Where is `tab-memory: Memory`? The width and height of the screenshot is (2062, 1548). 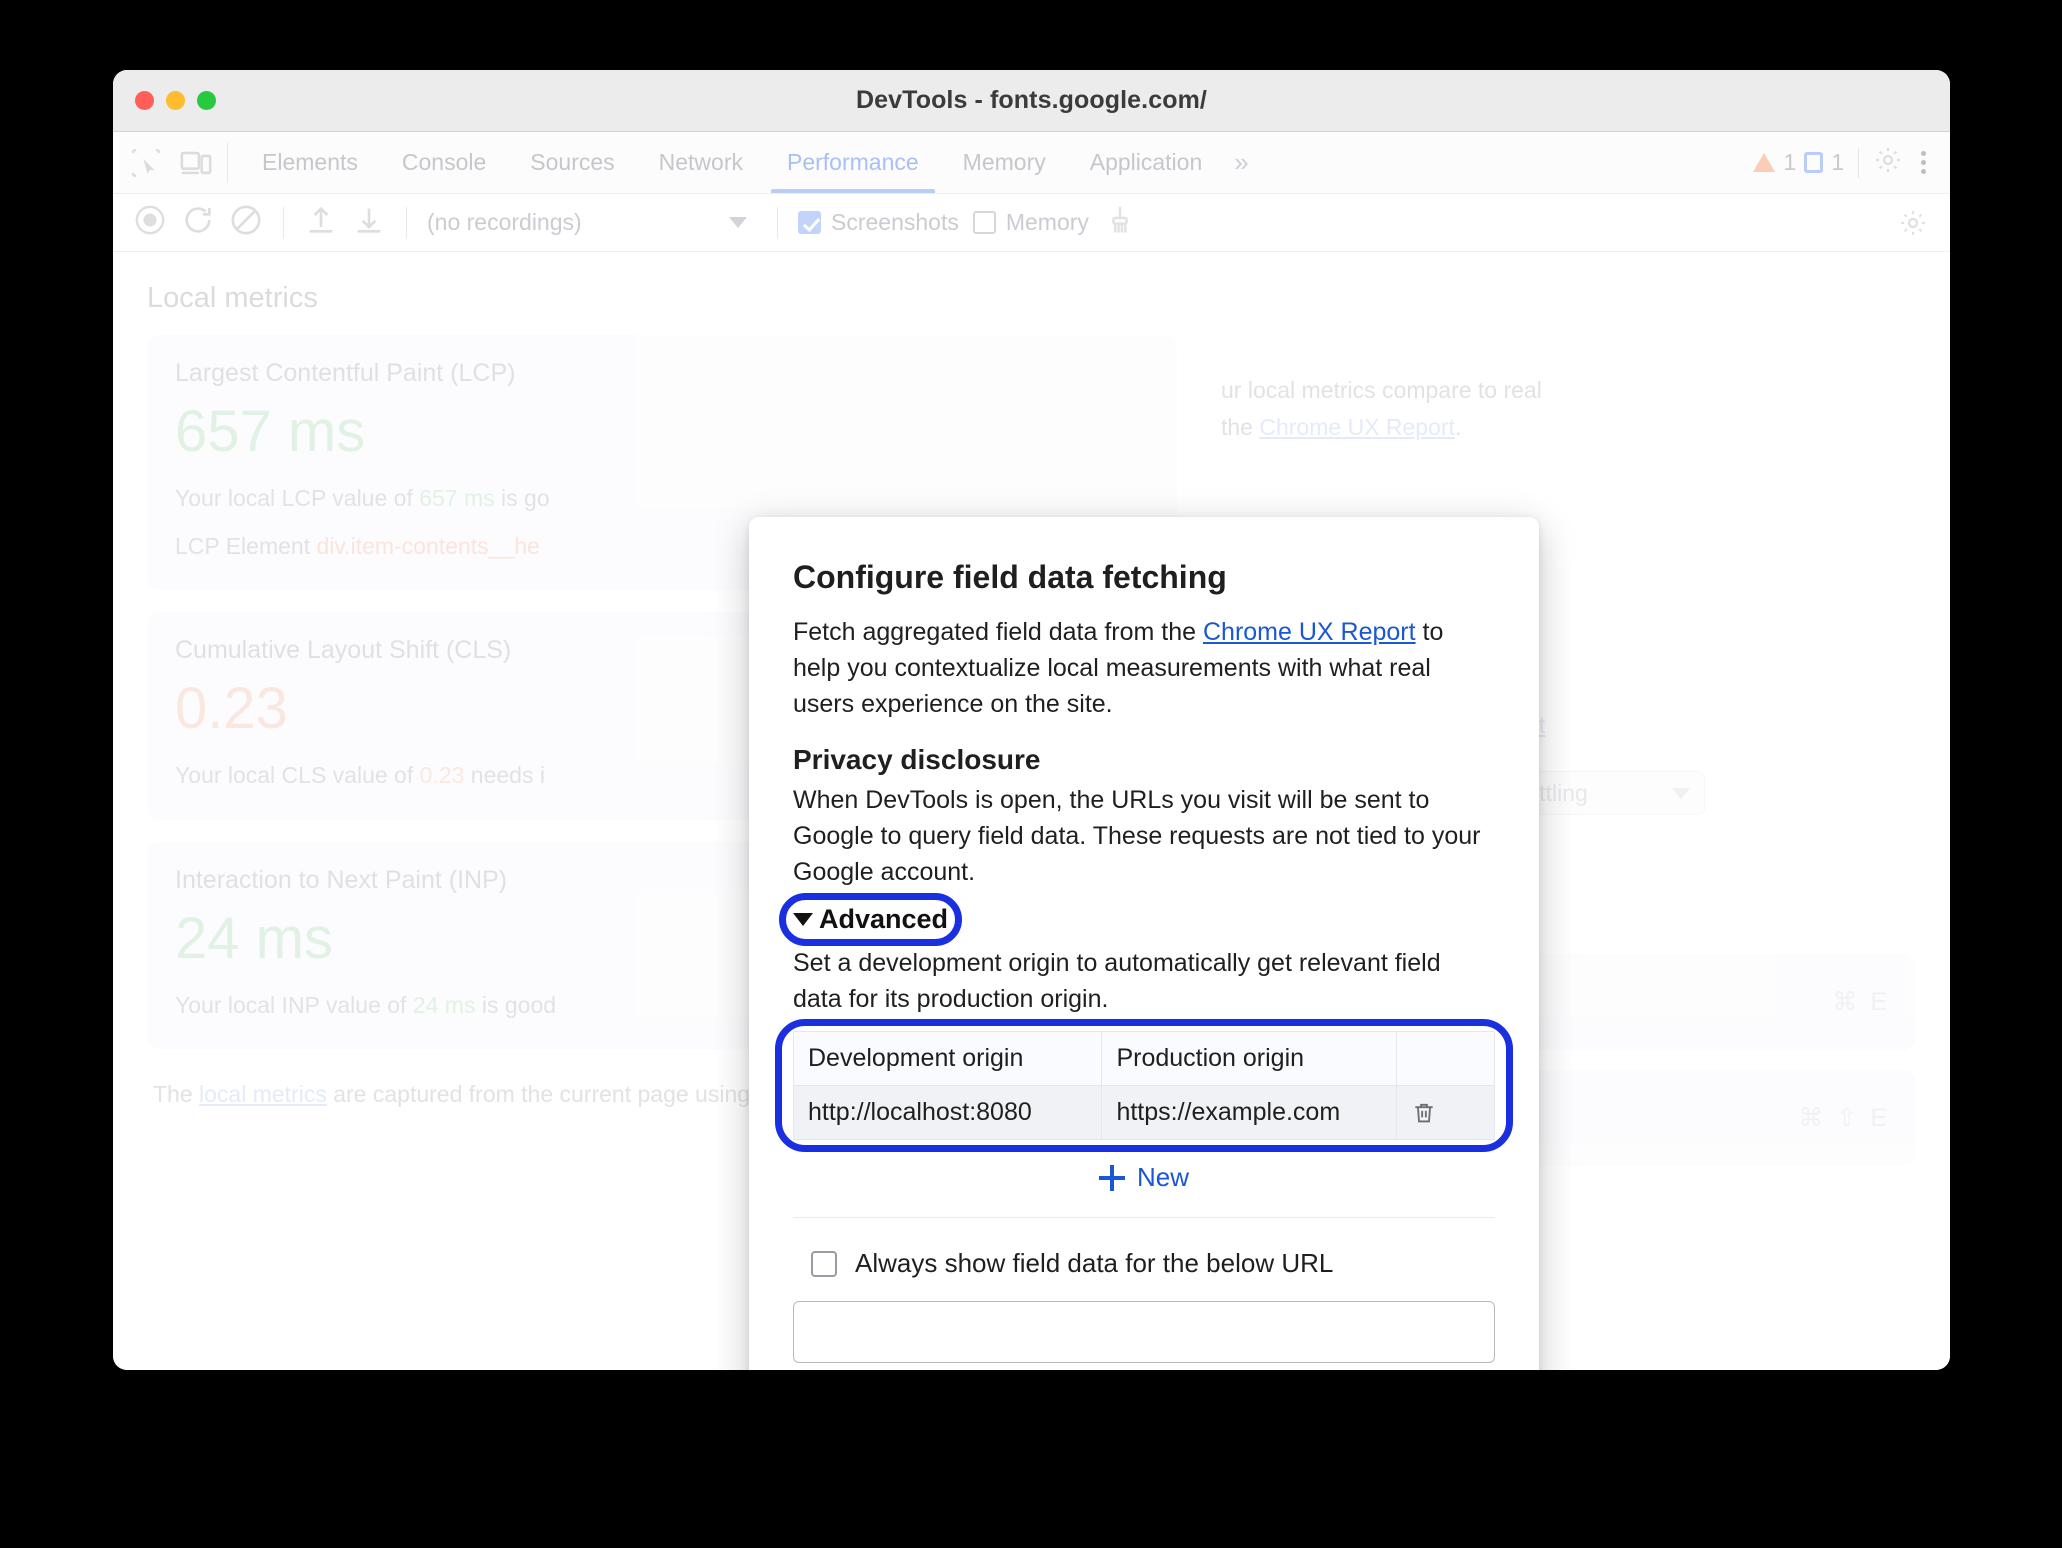
tab-memory: Memory is located at coordinates (1004, 162).